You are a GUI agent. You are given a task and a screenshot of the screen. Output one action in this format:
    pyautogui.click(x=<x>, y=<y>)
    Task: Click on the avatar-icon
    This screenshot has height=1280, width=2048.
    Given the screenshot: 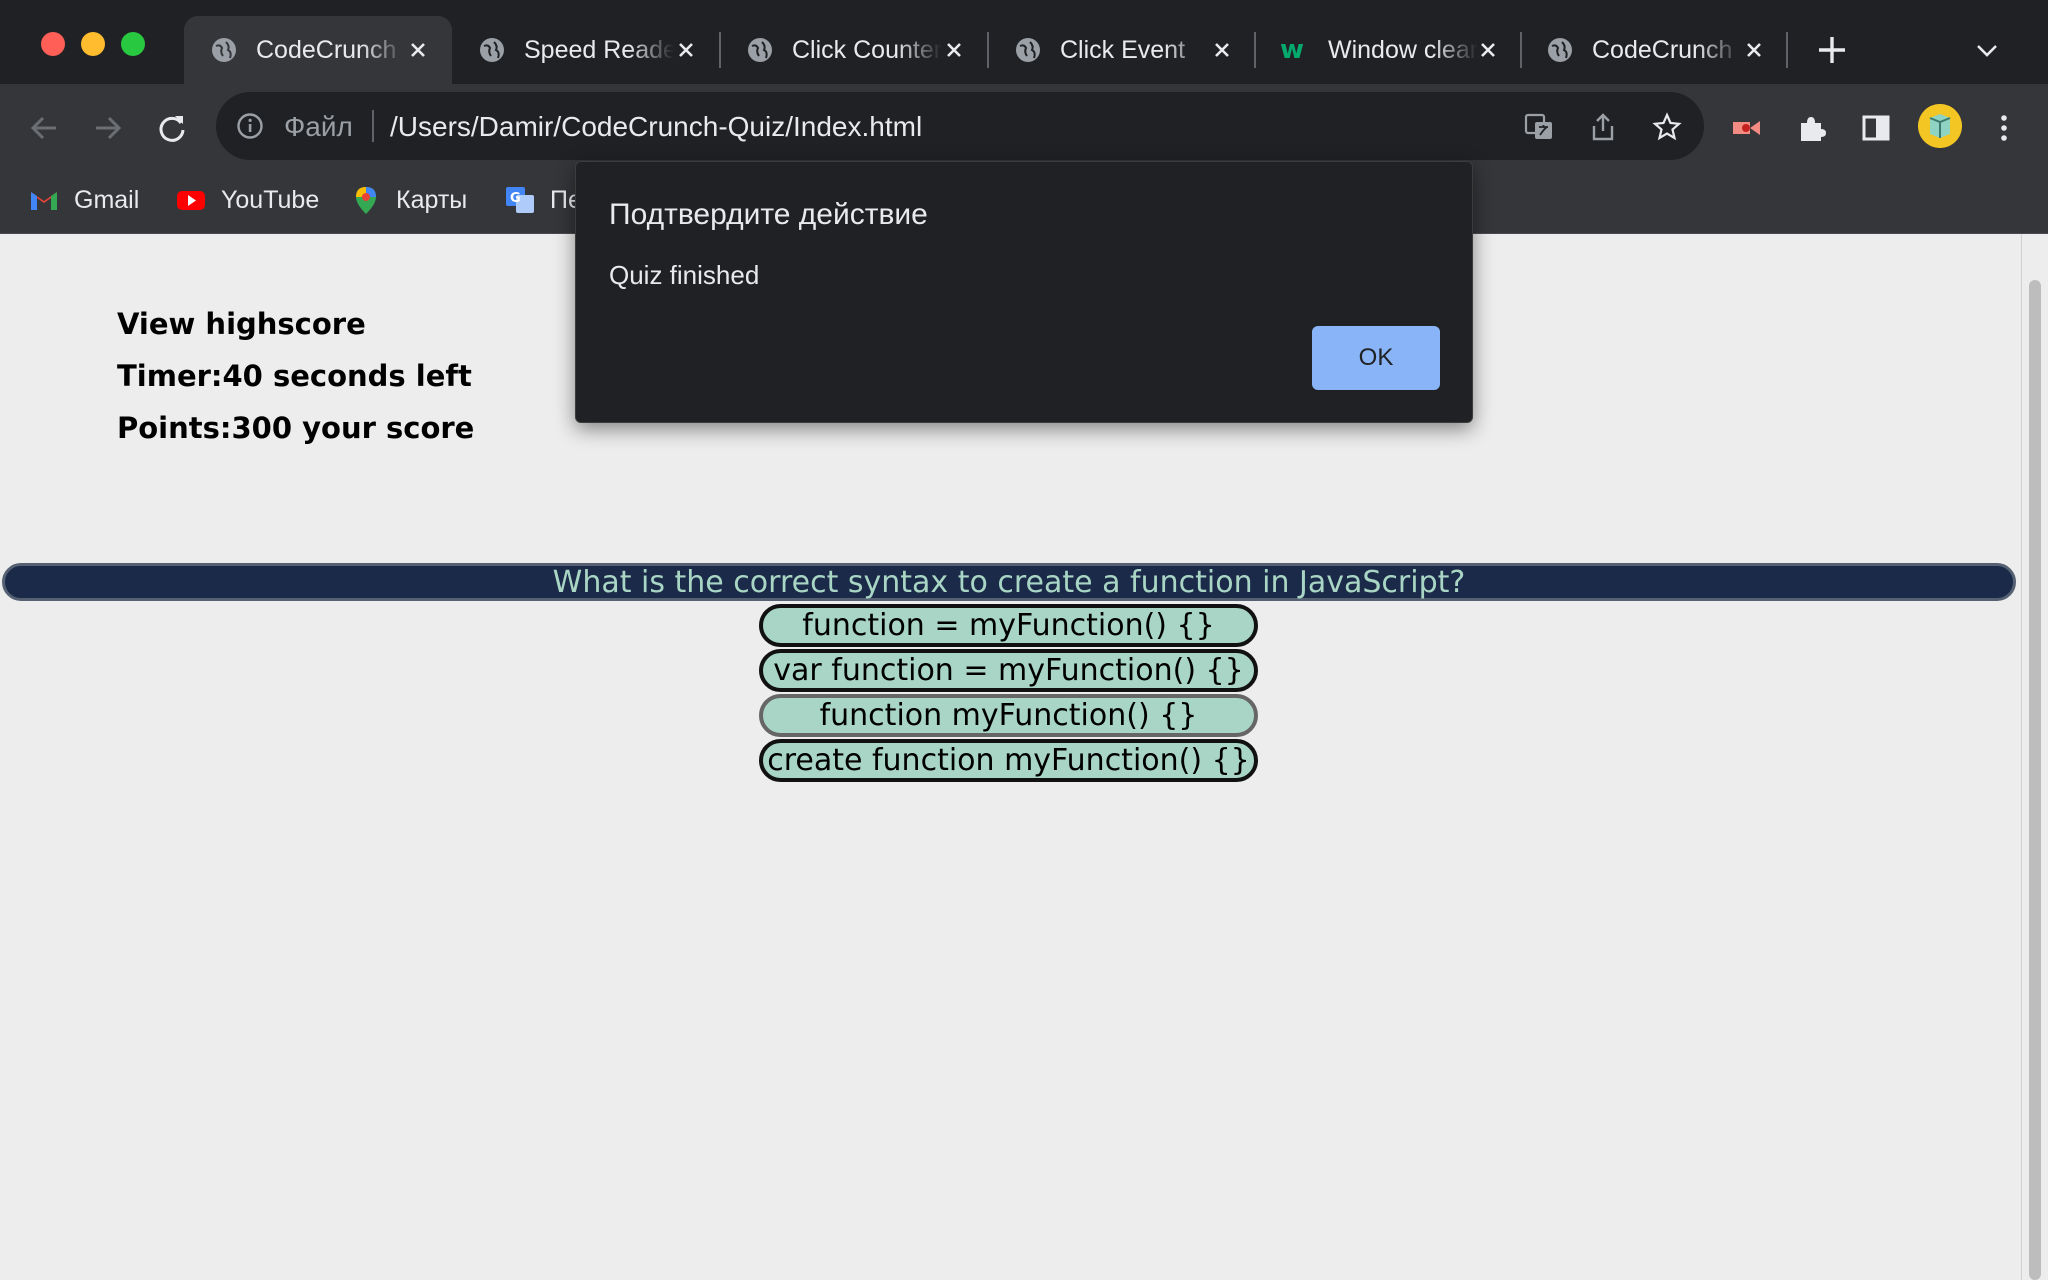 What is the action you would take?
    pyautogui.click(x=1940, y=126)
    